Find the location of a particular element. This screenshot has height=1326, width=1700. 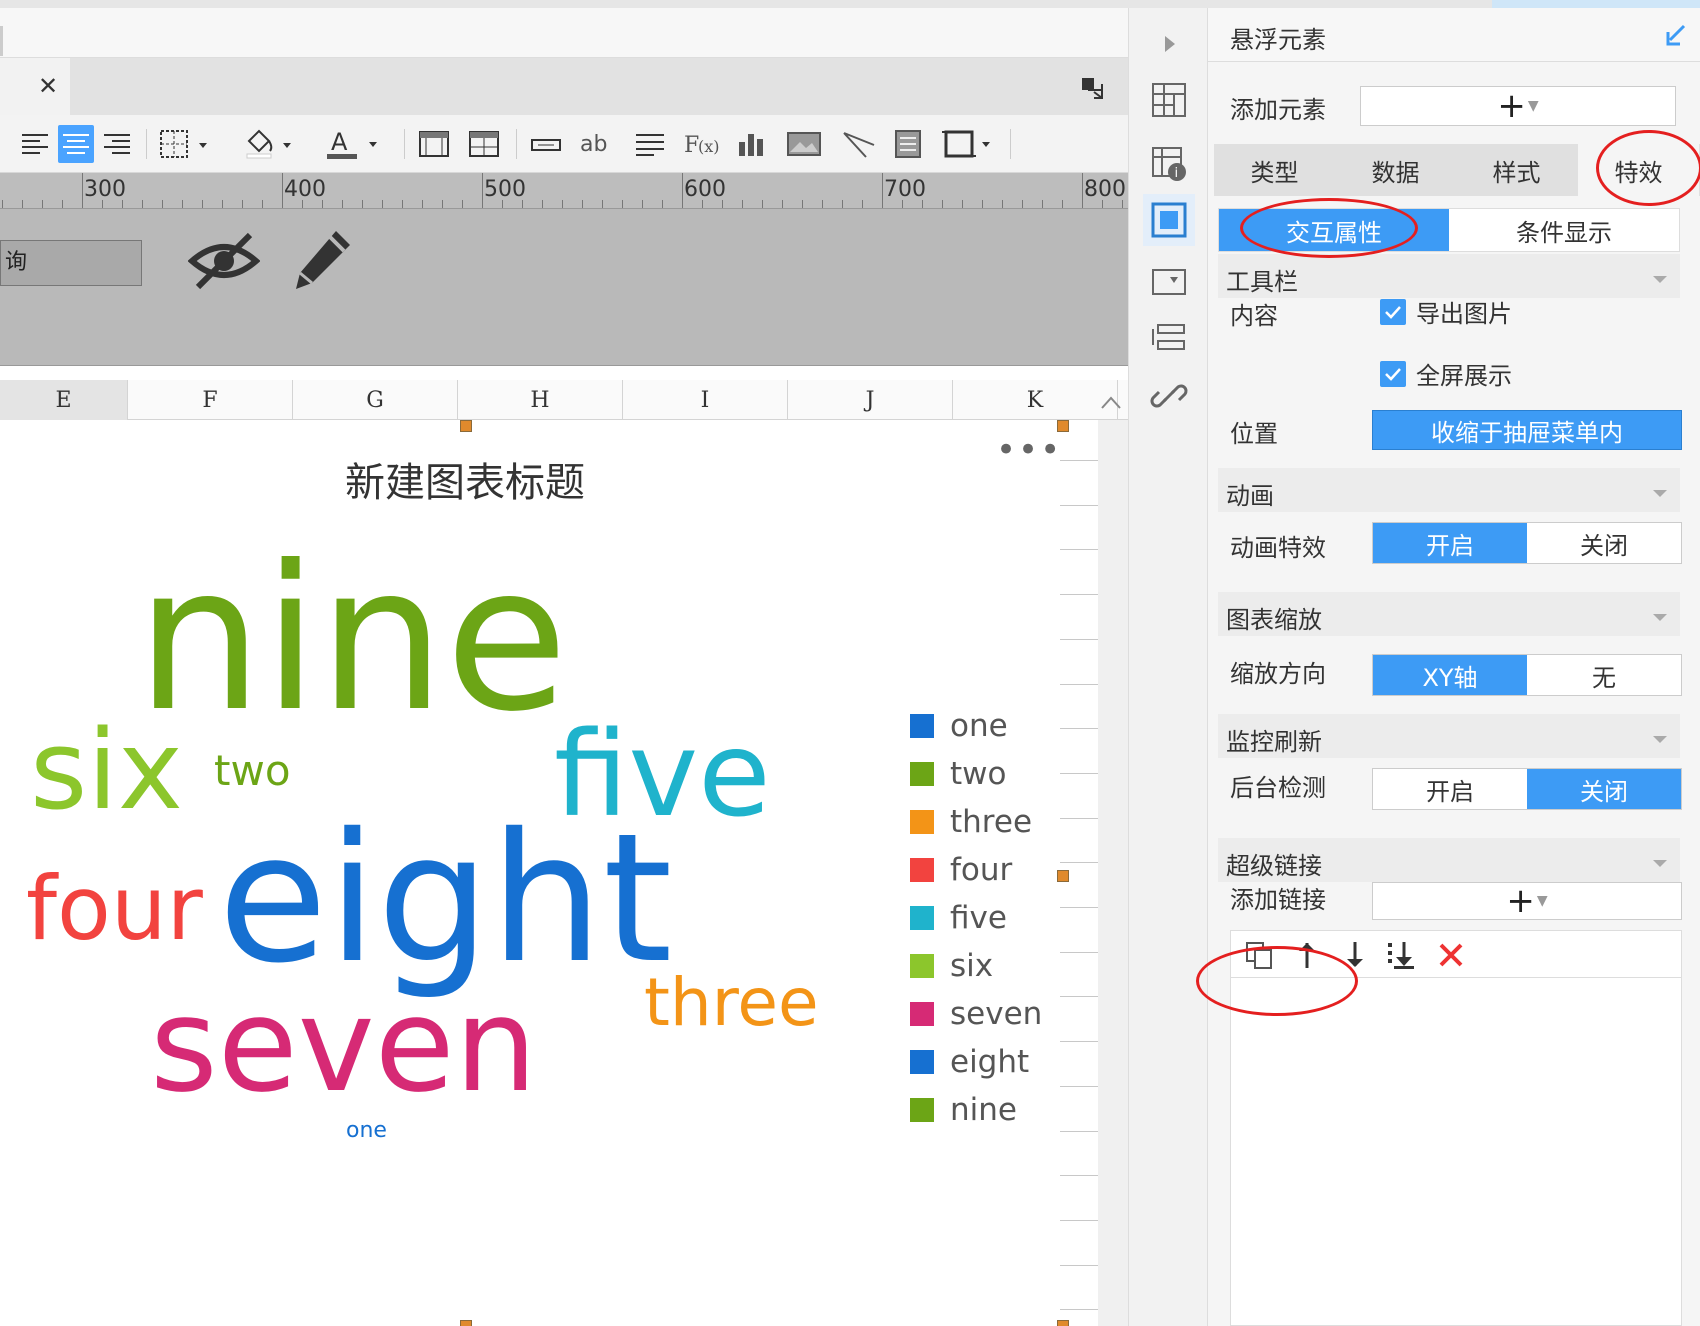

section-animation: 动画 is located at coordinates (1449, 490).